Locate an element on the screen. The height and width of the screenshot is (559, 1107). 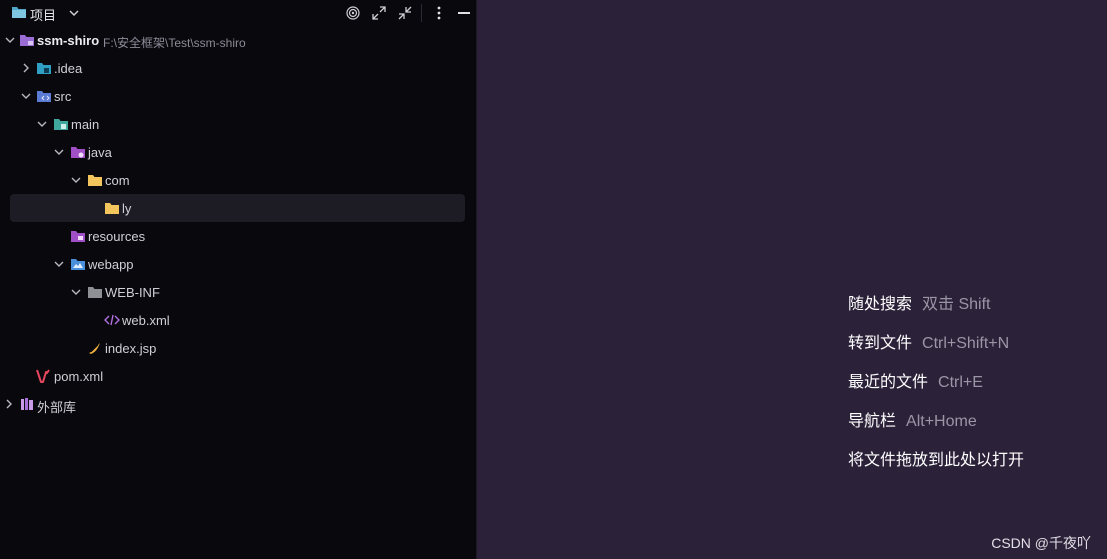
hint-drop-files: 将文件拖放到此处以打开 is located at coordinates (936, 458).